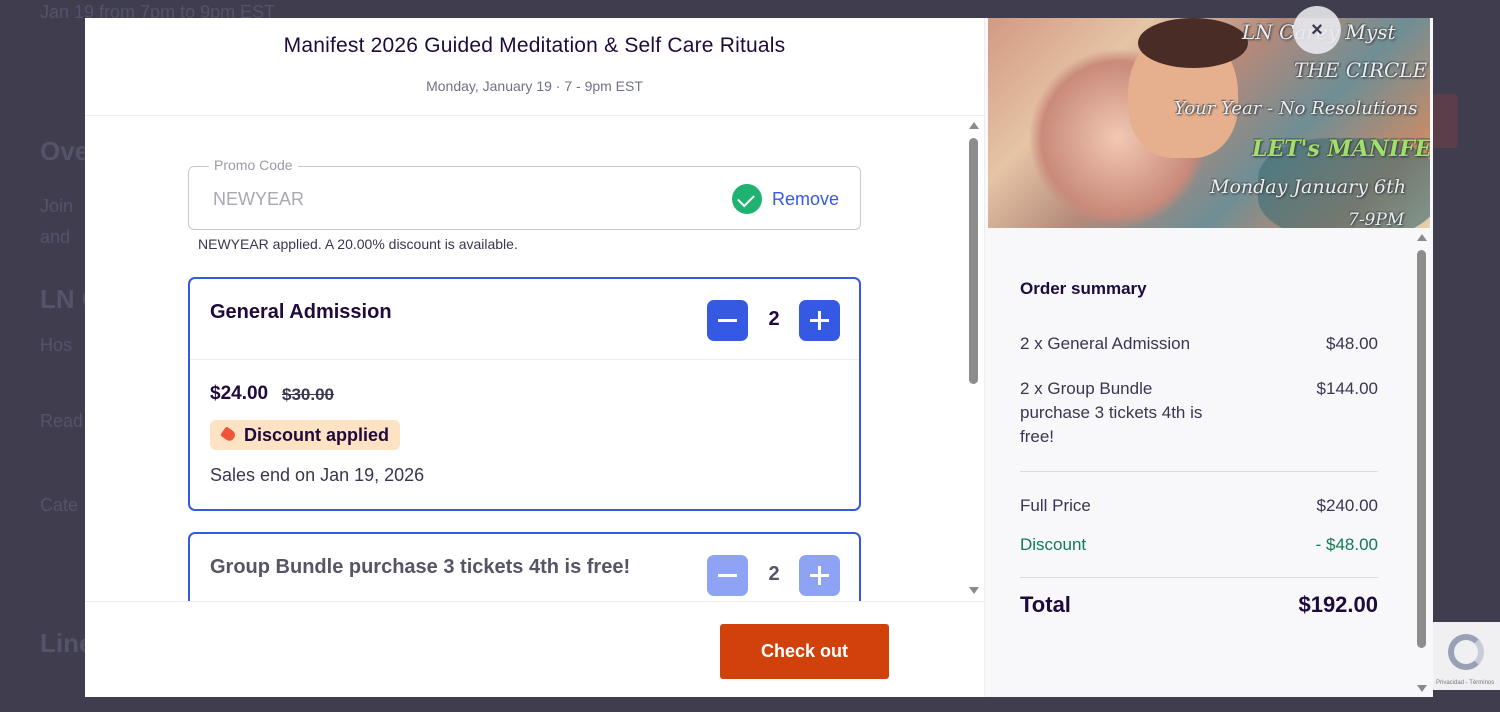 The height and width of the screenshot is (712, 1500). I want to click on image-caption: LET's MANIFEST, so click(1341, 149).